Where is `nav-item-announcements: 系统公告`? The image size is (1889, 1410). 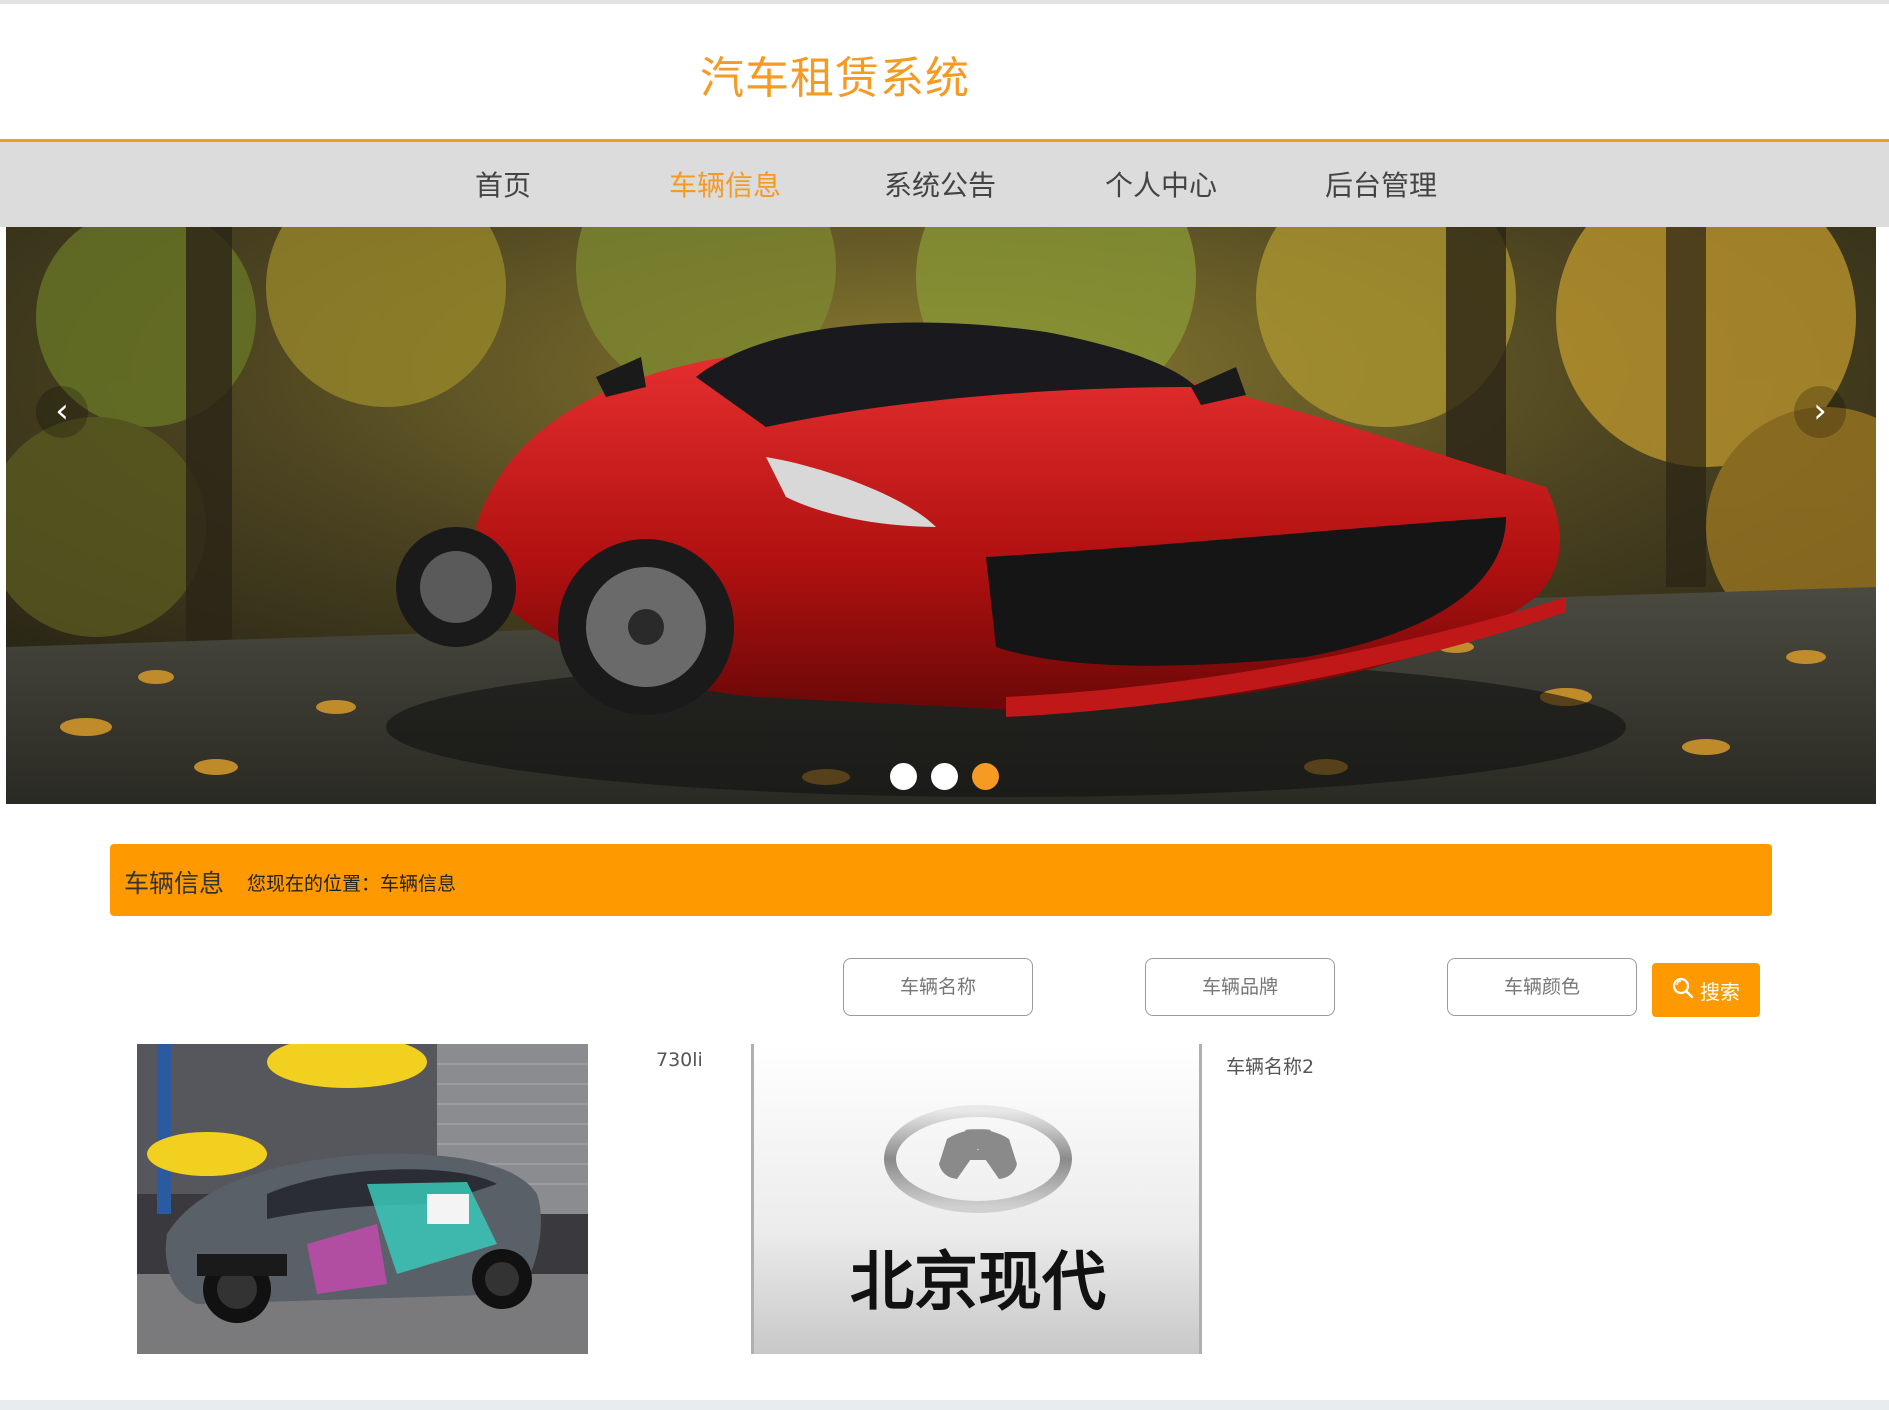 nav-item-announcements: 系统公告 is located at coordinates (940, 184).